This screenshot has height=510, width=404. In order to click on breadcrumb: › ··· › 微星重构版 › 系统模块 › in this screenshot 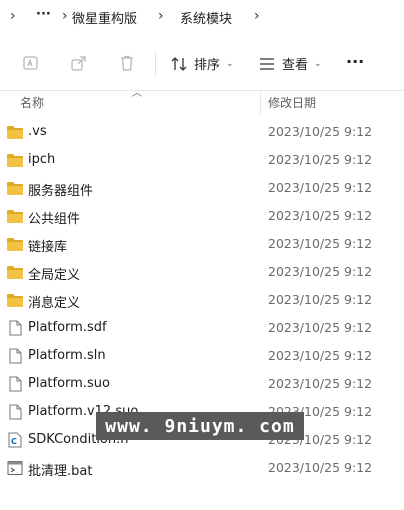, I will do `click(202, 17)`.